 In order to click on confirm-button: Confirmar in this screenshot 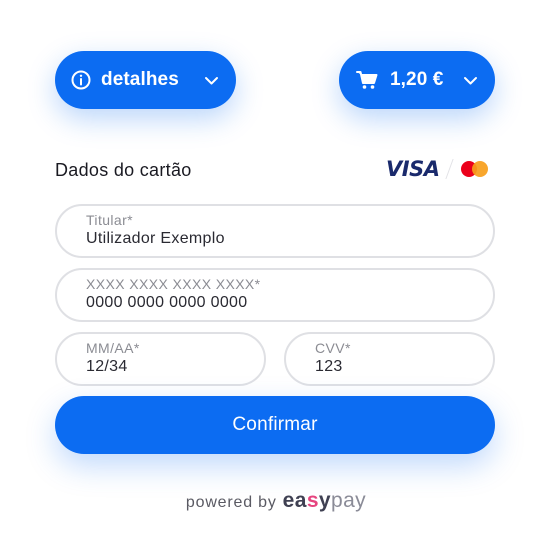, I will do `click(275, 425)`.